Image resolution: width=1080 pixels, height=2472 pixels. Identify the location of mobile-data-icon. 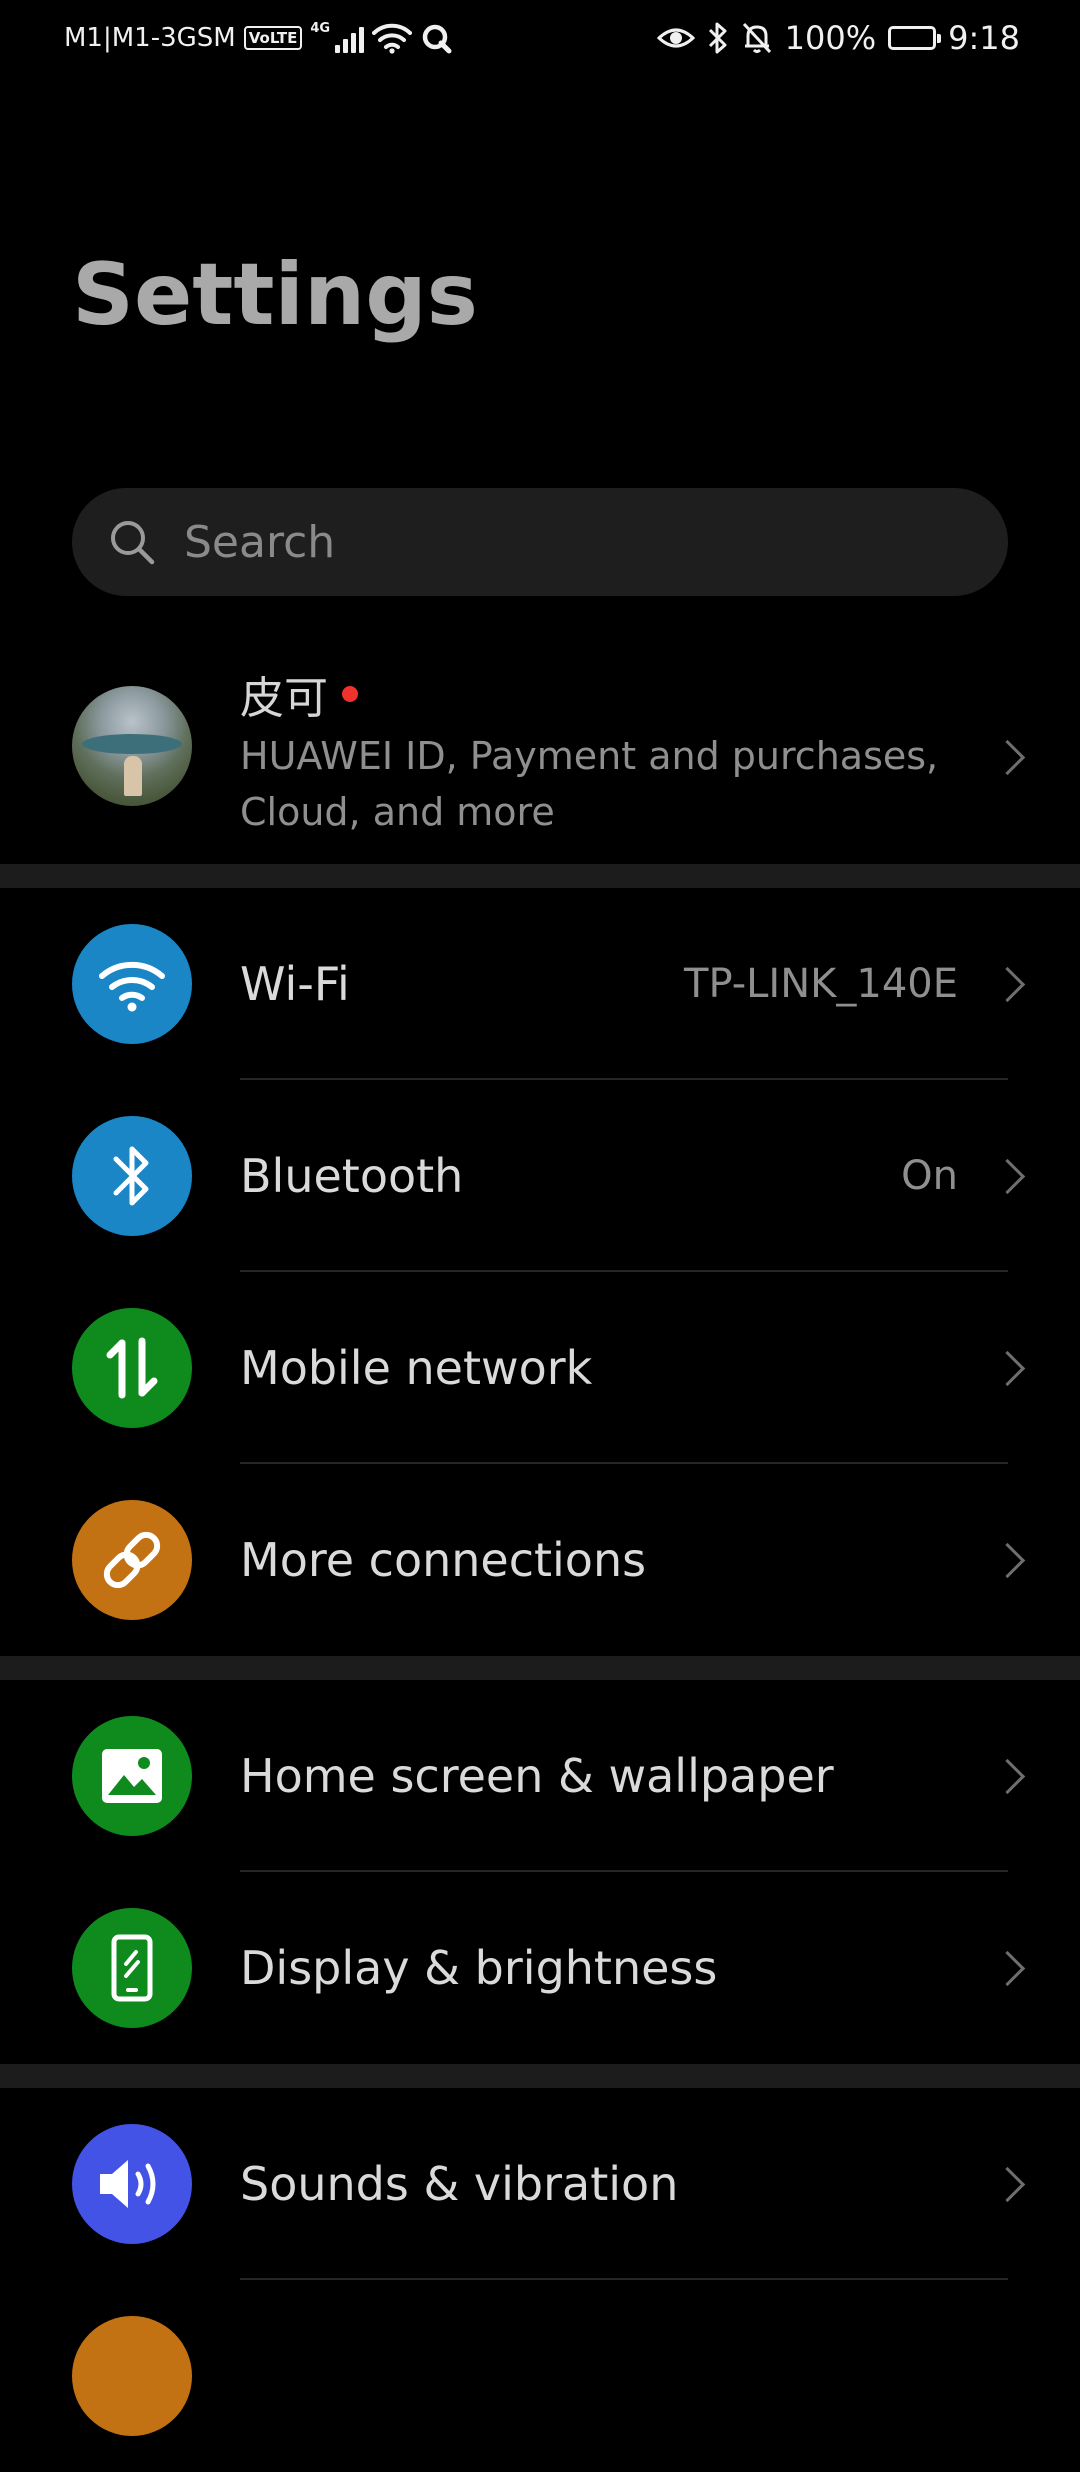
(132, 1368).